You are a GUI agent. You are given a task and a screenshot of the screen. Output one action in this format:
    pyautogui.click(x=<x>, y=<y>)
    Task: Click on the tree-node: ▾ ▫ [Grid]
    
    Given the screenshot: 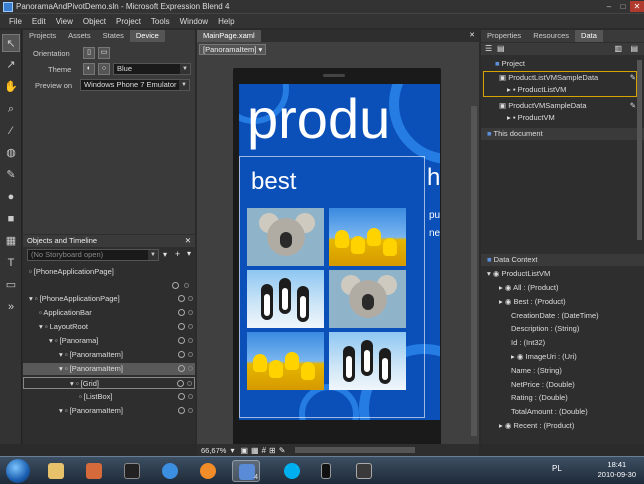 What is the action you would take?
    pyautogui.click(x=109, y=383)
    